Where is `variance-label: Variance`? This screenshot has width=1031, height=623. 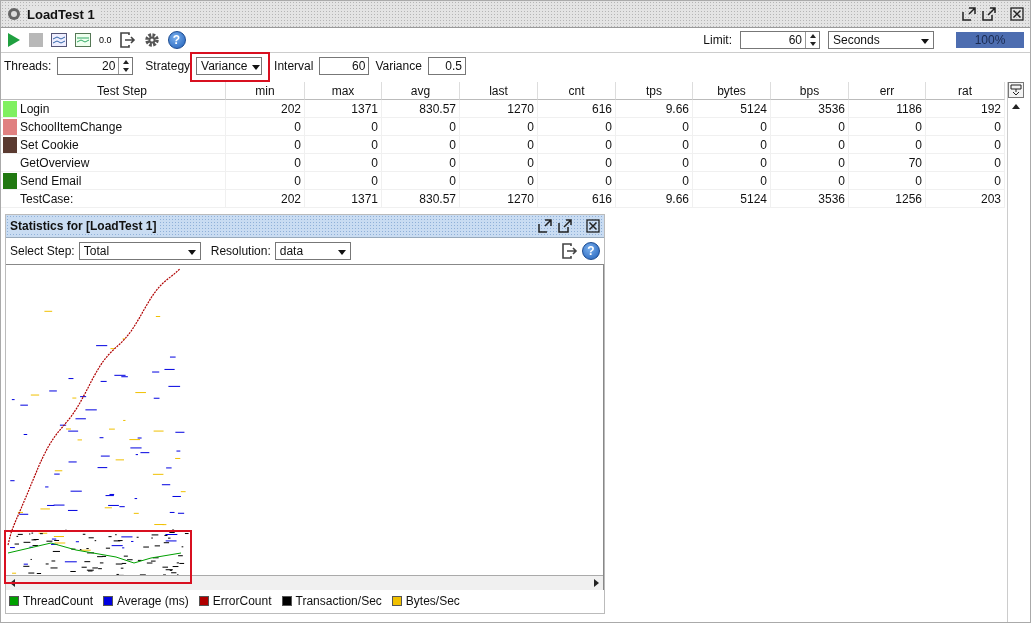
variance-label: Variance is located at coordinates (398, 66).